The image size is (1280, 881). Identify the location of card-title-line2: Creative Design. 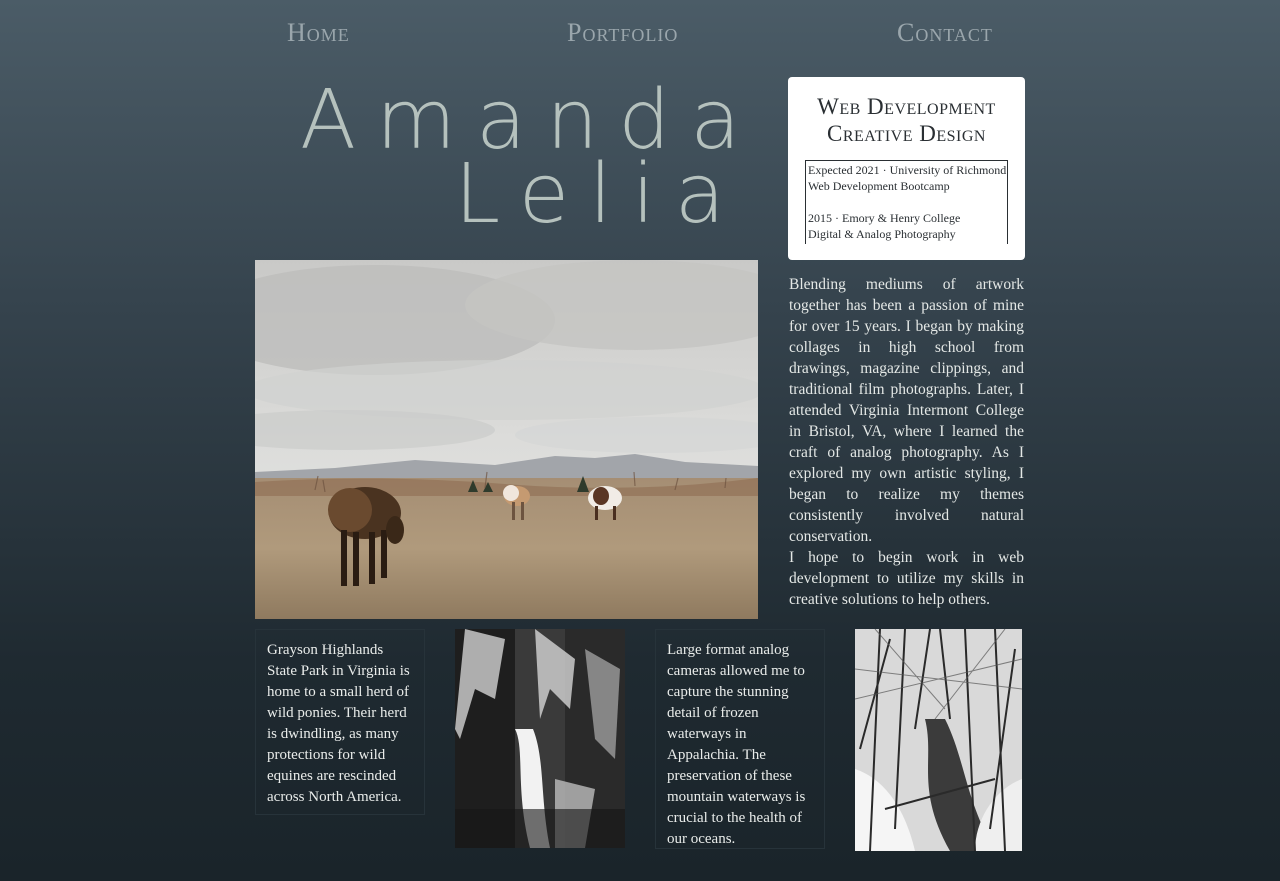
(906, 133).